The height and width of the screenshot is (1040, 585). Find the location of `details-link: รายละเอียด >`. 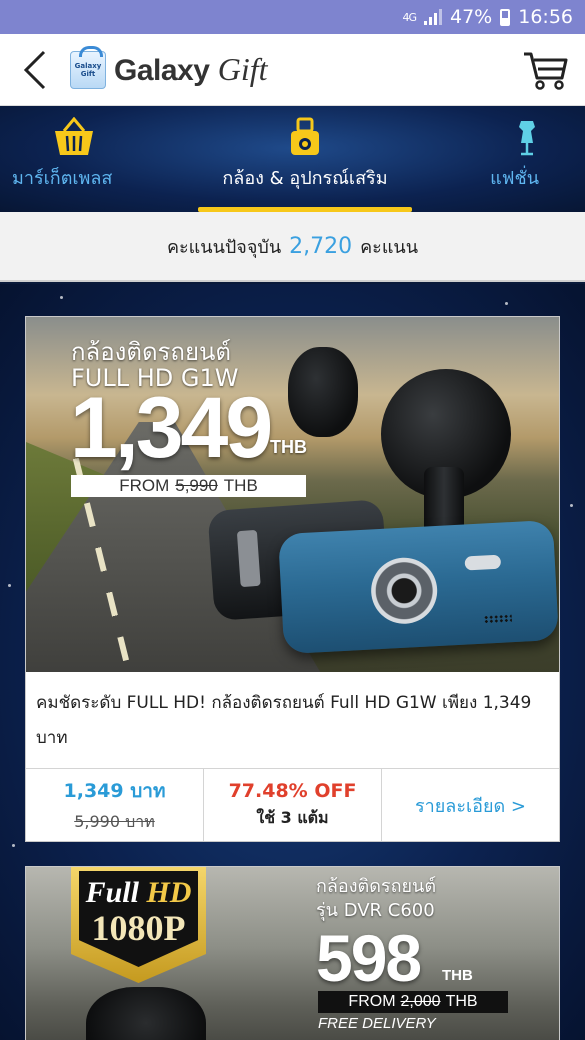

details-link: รายละเอียด > is located at coordinates (470, 805).